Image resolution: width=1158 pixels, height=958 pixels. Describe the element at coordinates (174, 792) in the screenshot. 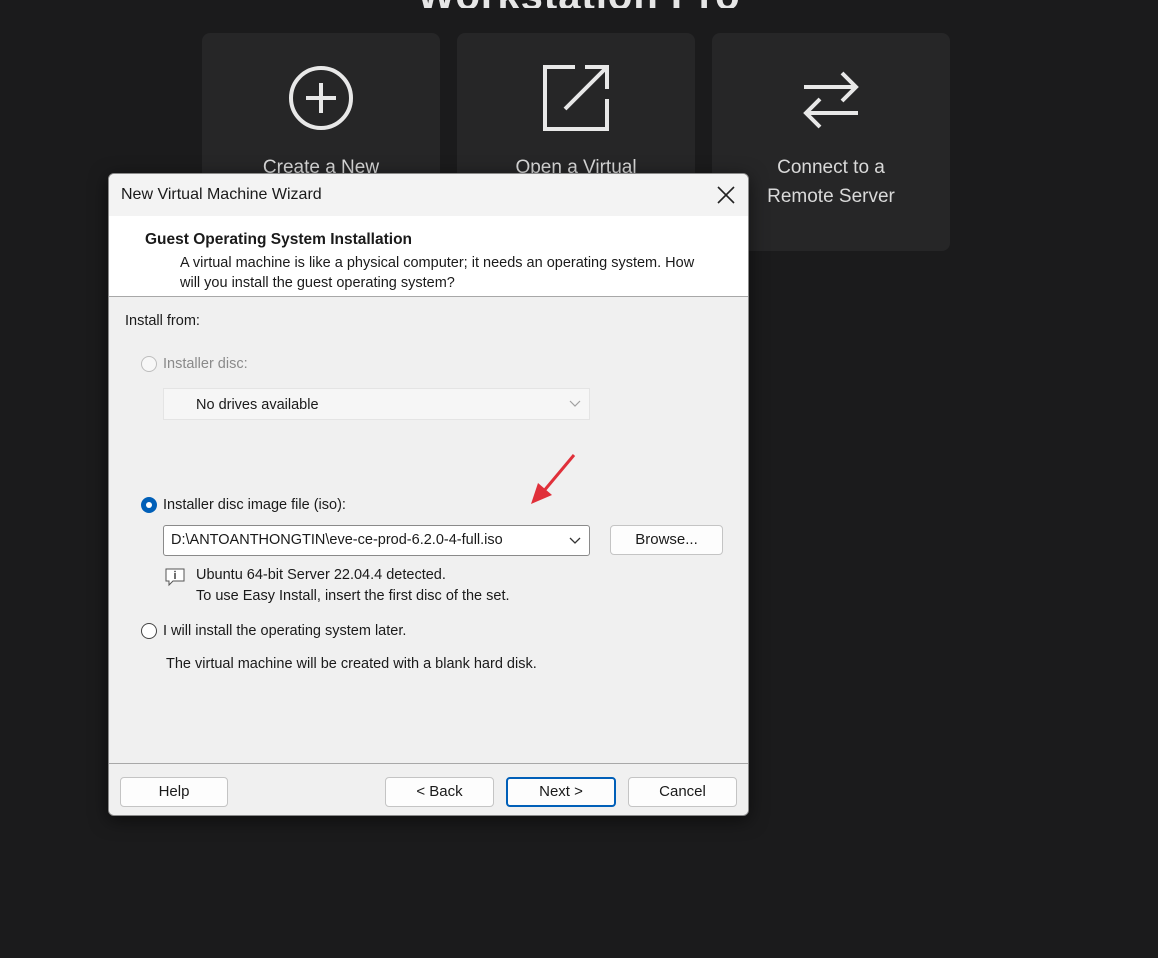

I see `help-button: Help` at that location.